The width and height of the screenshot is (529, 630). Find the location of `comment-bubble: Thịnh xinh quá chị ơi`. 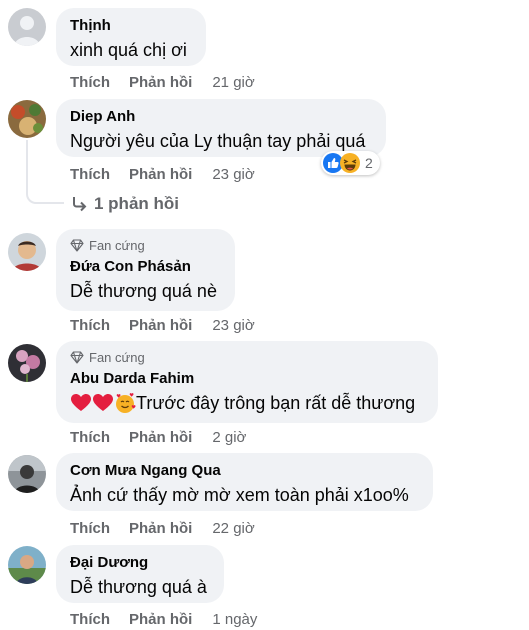

comment-bubble: Thịnh xinh quá chị ơi is located at coordinates (131, 37).